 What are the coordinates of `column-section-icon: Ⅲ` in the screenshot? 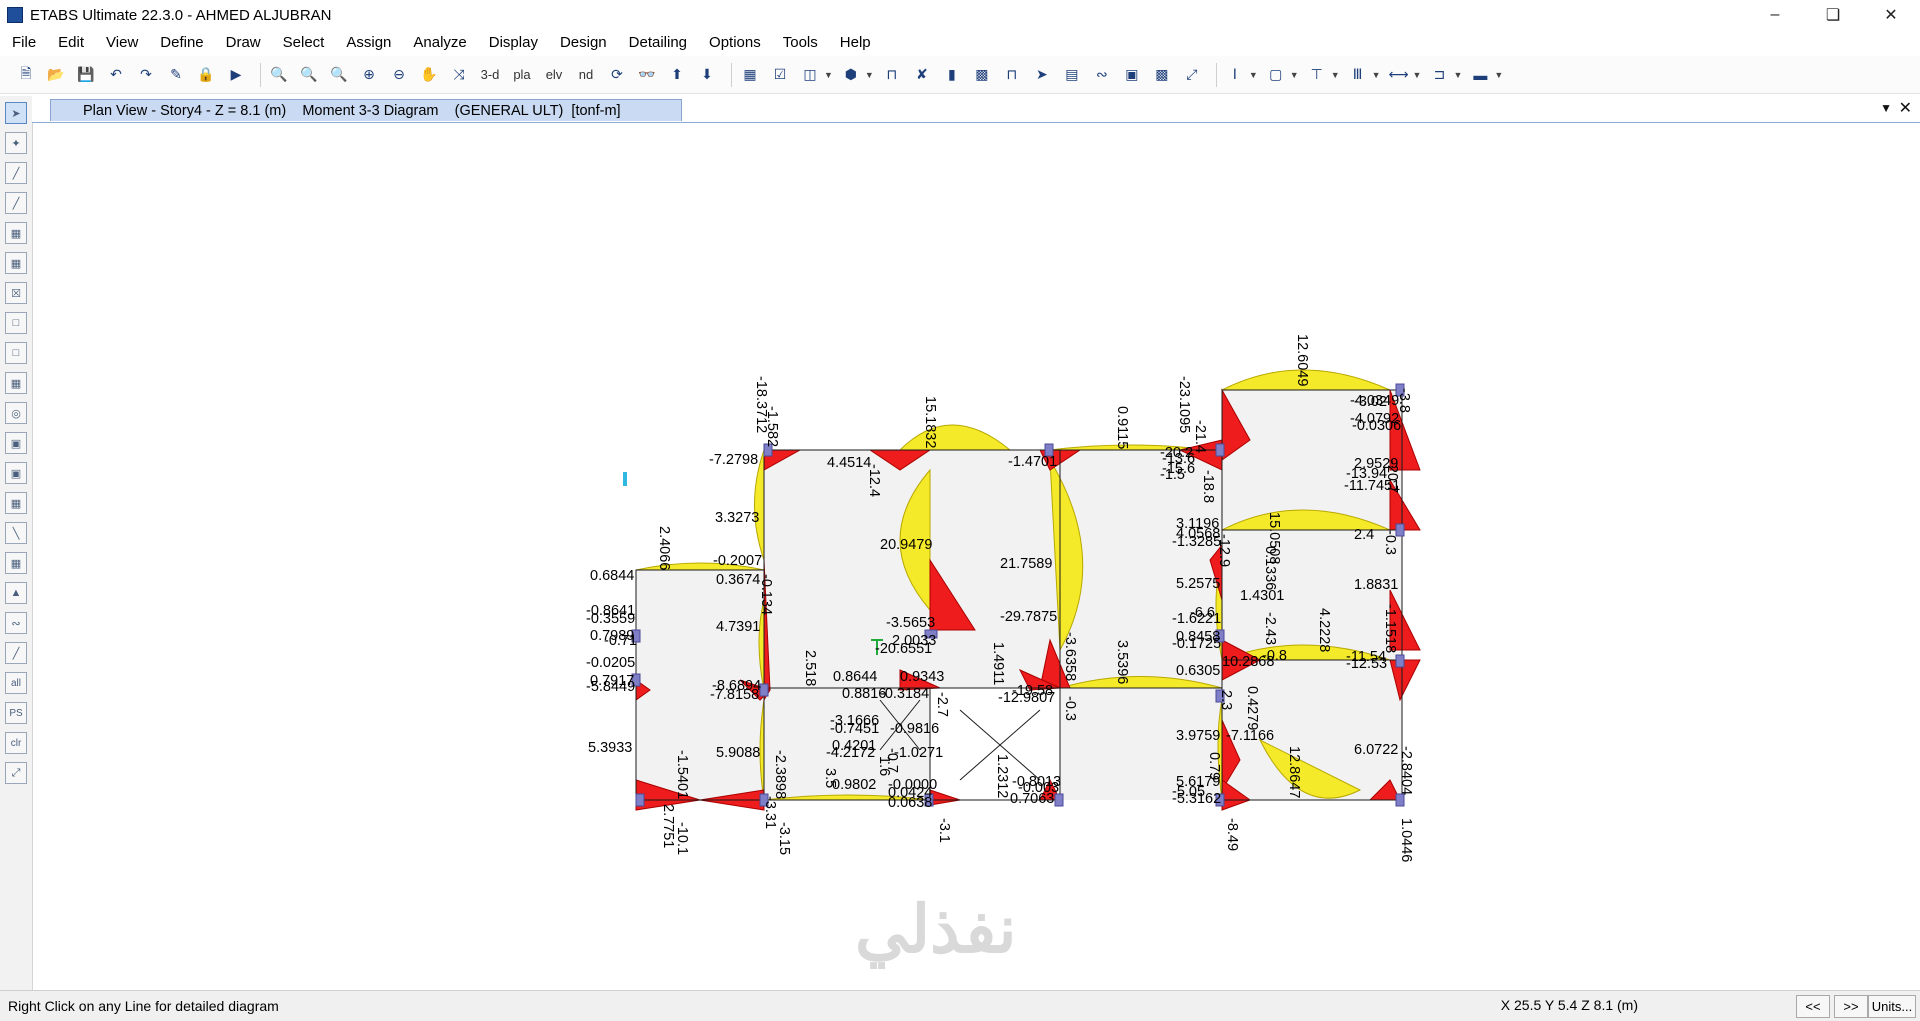 It's located at (1358, 75).